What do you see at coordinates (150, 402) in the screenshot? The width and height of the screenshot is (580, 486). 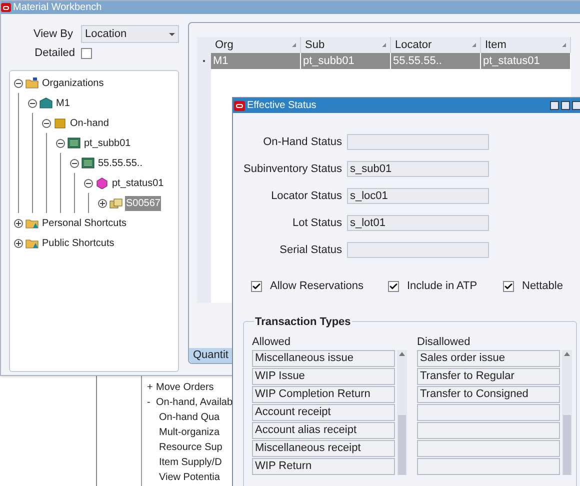 I see `tree-toggle: -` at bounding box center [150, 402].